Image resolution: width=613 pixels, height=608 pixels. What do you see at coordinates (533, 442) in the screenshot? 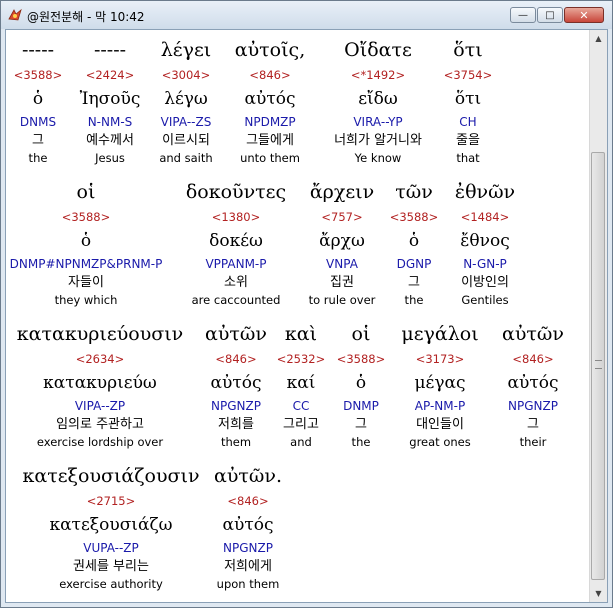
I see `english-gloss: their` at bounding box center [533, 442].